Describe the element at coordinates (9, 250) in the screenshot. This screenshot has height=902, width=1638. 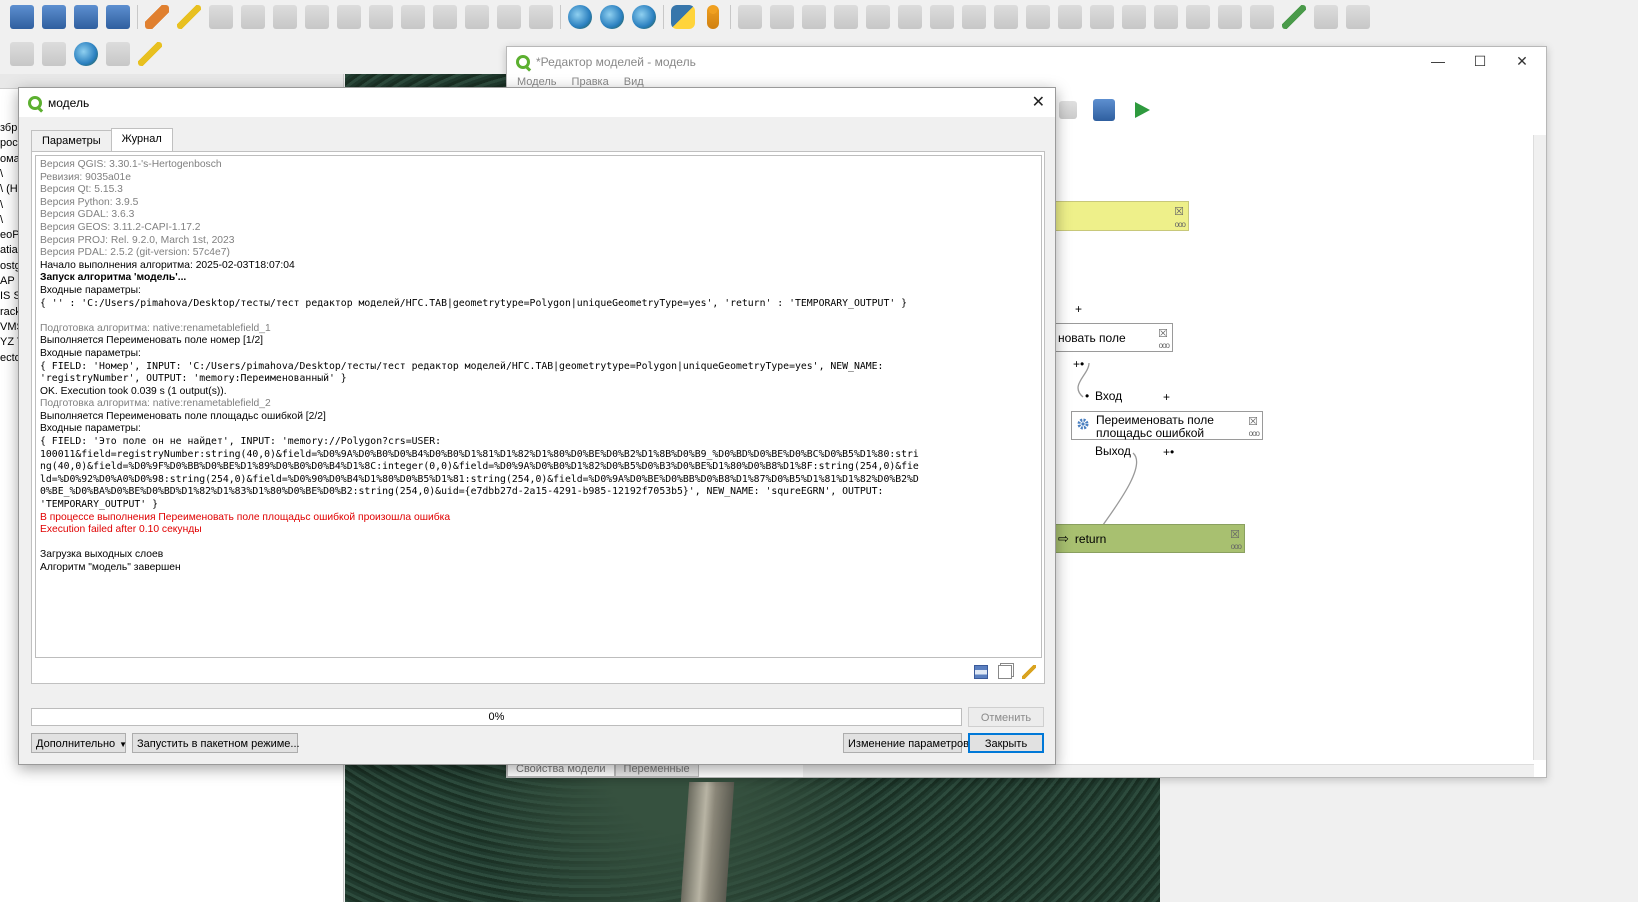
I see `browser-item-fragment: atia` at that location.